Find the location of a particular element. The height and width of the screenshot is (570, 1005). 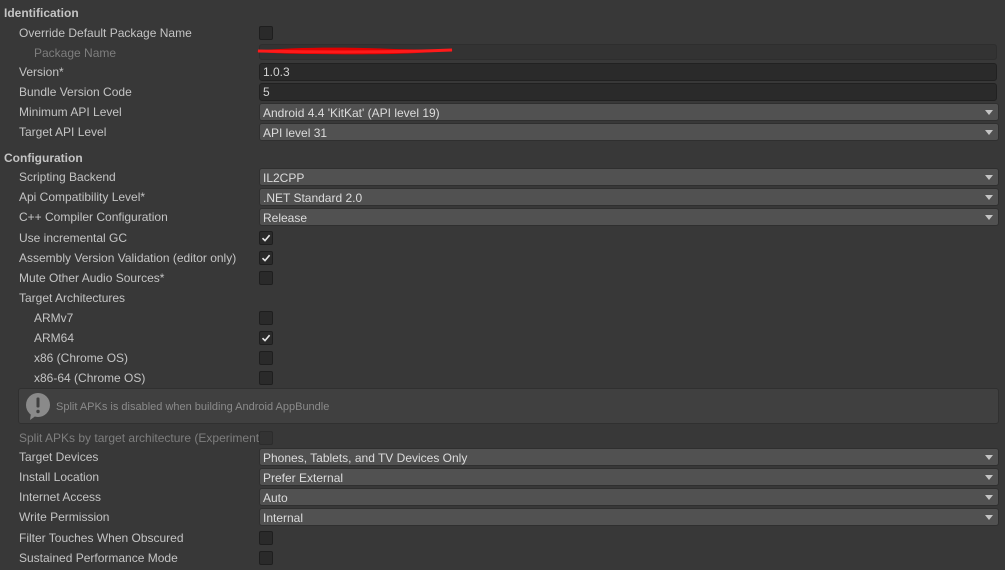

incremental-gc-label: Use incremental GC is located at coordinates (73, 238).